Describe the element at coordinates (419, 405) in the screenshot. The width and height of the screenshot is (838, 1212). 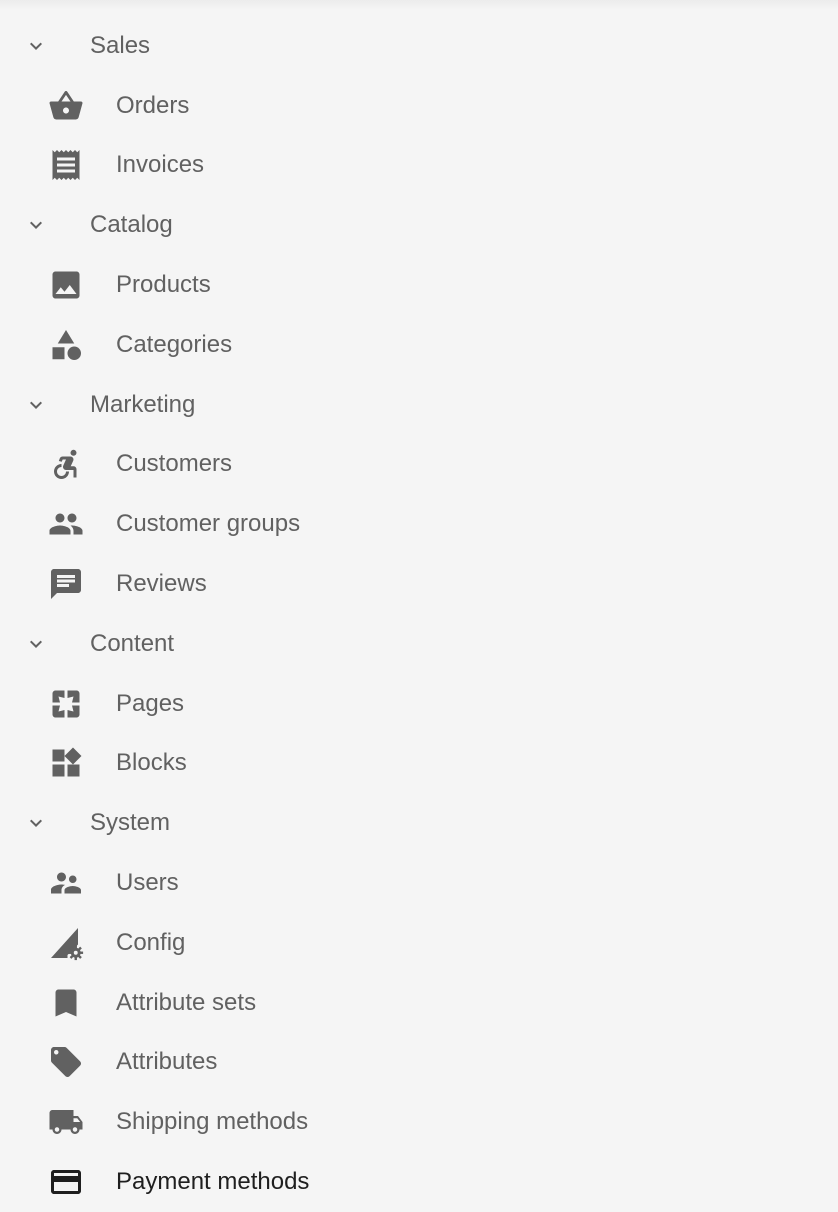
I see `section-toggle-marketing: Marketing` at that location.